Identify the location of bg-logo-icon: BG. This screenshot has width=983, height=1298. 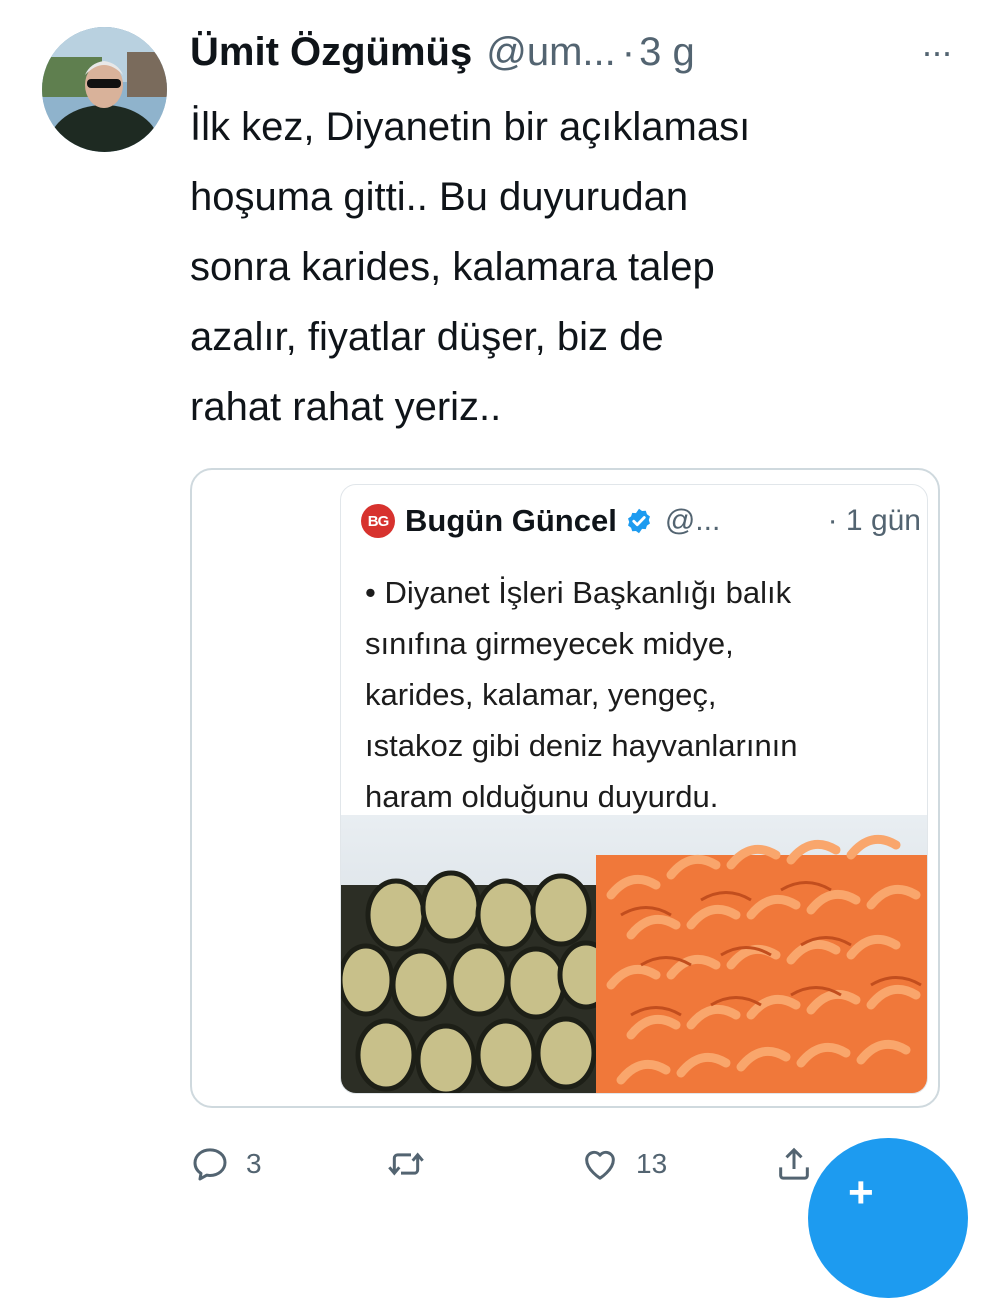
(378, 521).